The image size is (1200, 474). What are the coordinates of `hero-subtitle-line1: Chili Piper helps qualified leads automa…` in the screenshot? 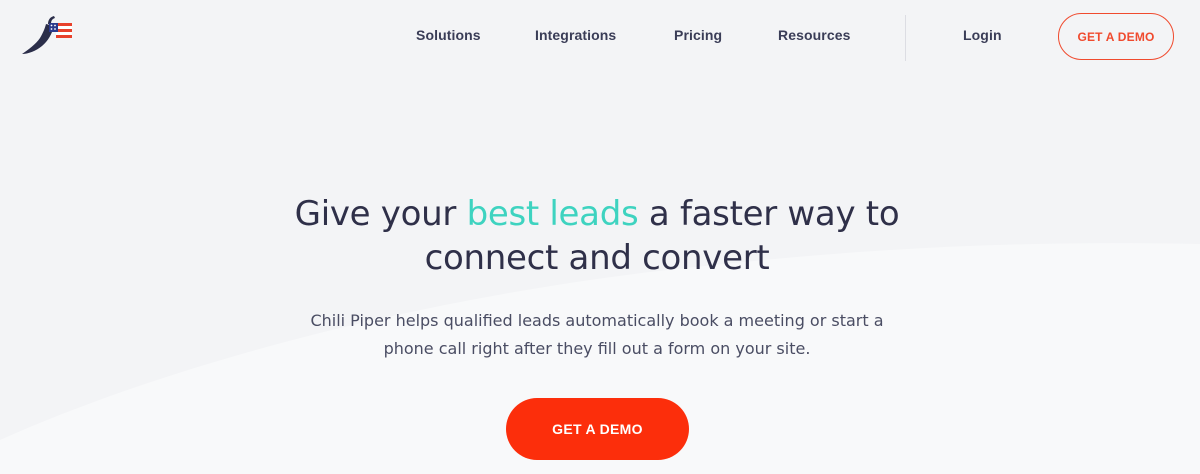 It's located at (597, 320).